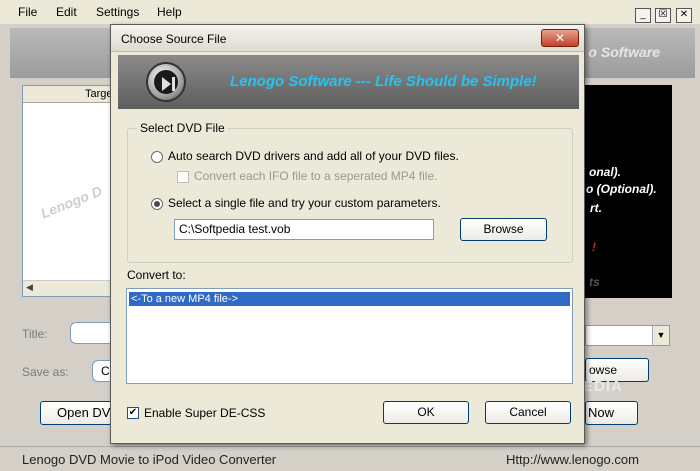  Describe the element at coordinates (605, 172) in the screenshot. I see `preview-line: onal).` at that location.